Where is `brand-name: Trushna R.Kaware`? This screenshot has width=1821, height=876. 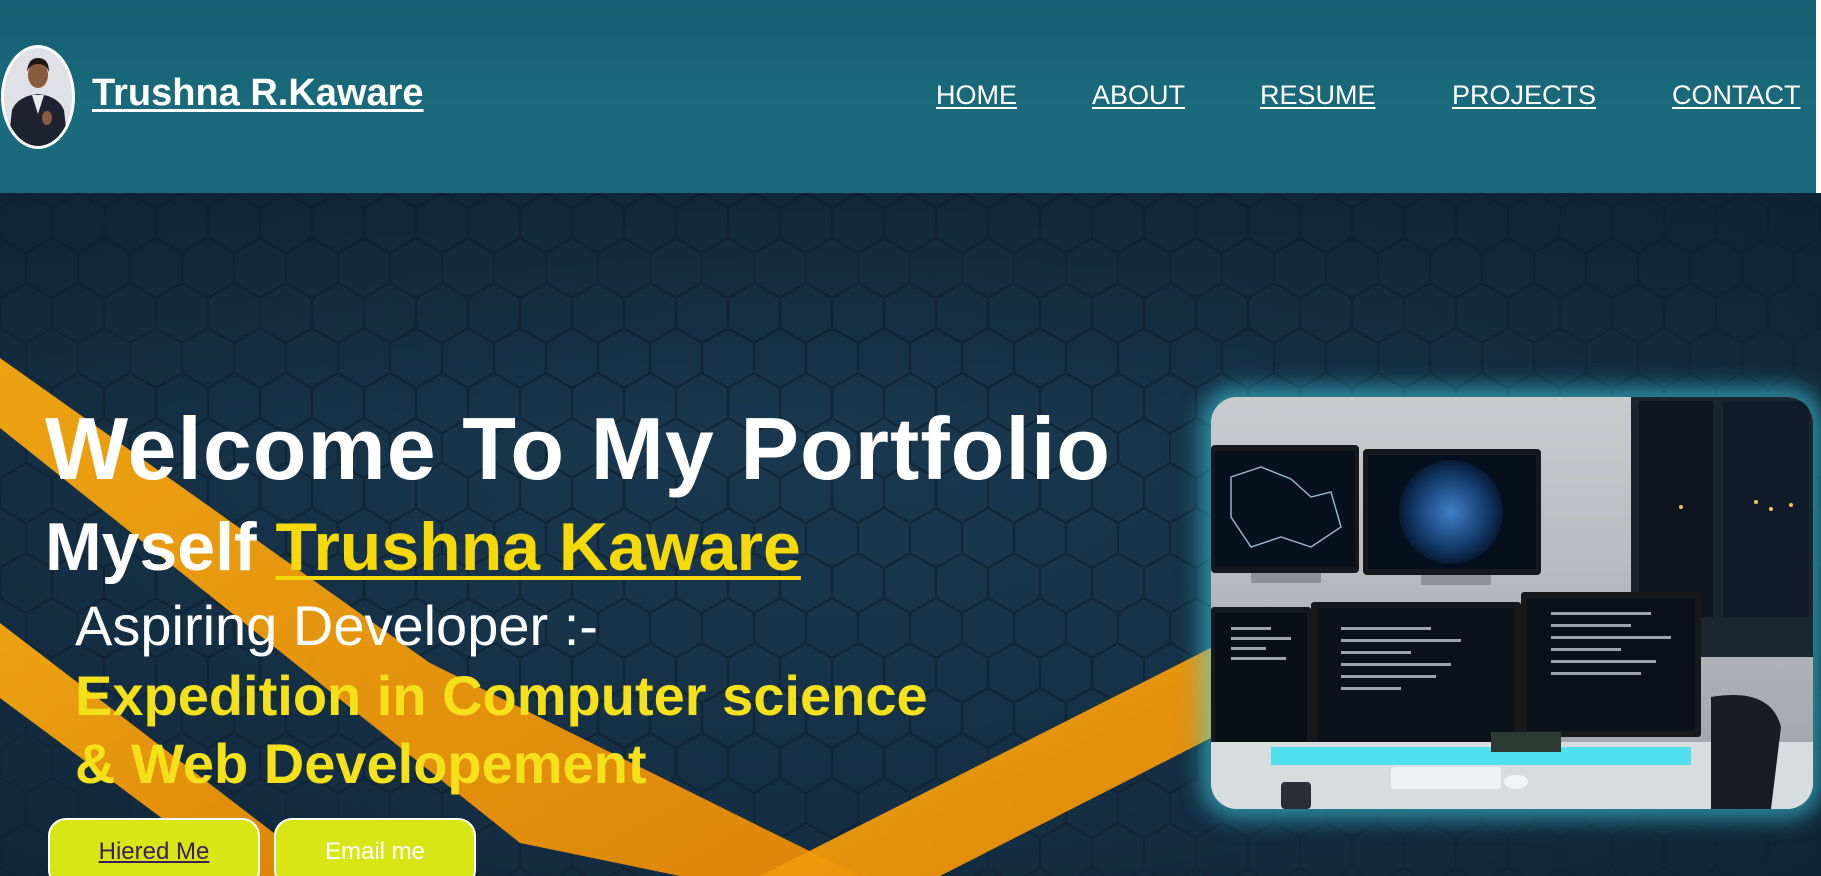 brand-name: Trushna R.Kaware is located at coordinates (258, 93).